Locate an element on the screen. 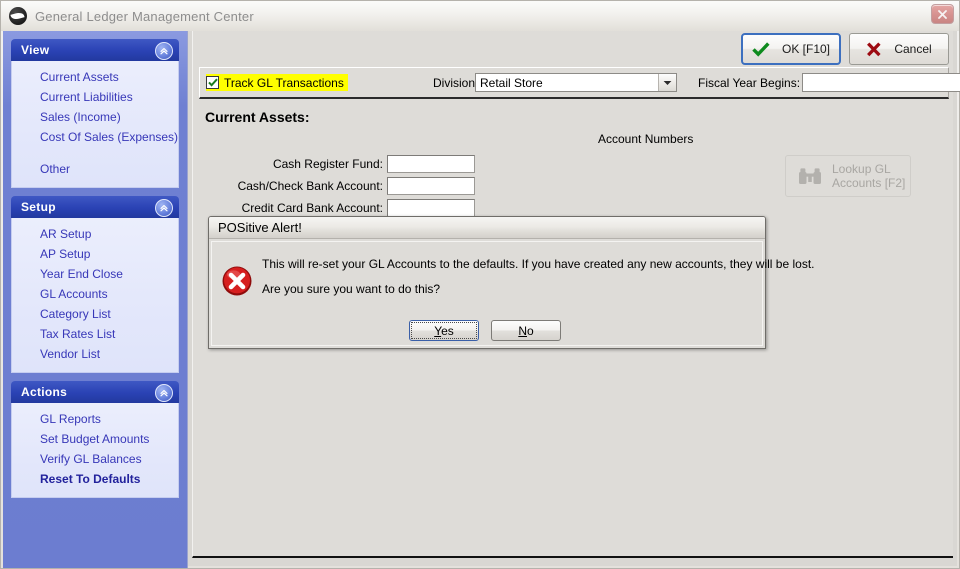  form-row-cash-register-fund: Cash Register Fund: is located at coordinates (340, 164).